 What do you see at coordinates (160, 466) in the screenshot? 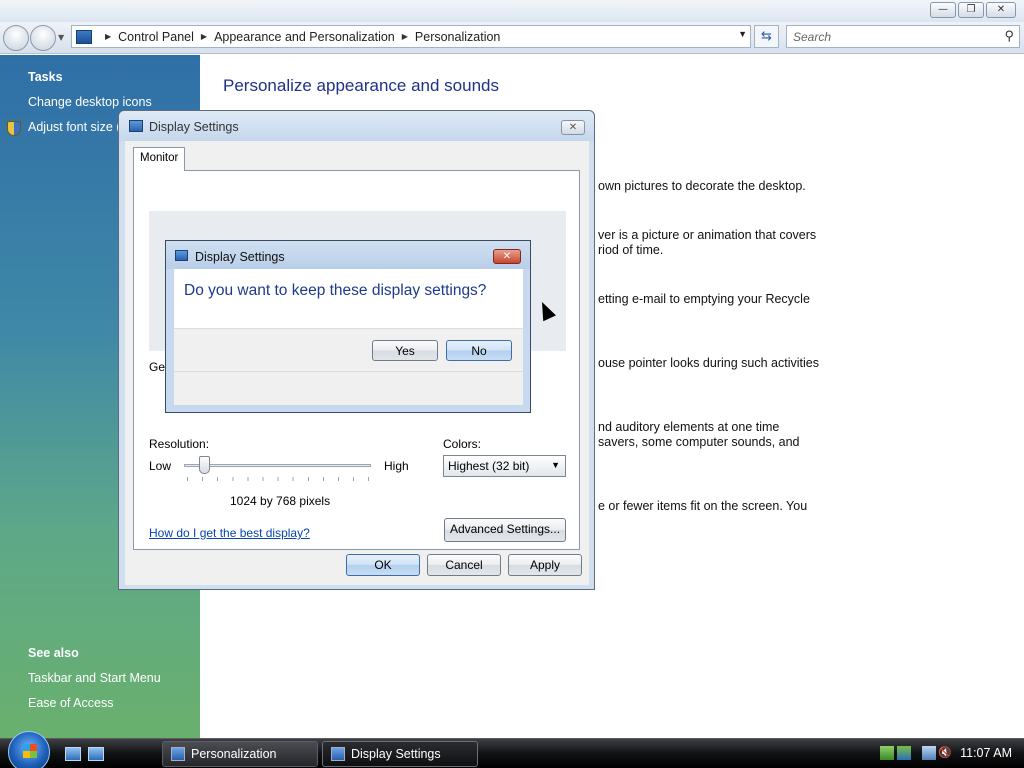
I see `slider-low-label: Low` at bounding box center [160, 466].